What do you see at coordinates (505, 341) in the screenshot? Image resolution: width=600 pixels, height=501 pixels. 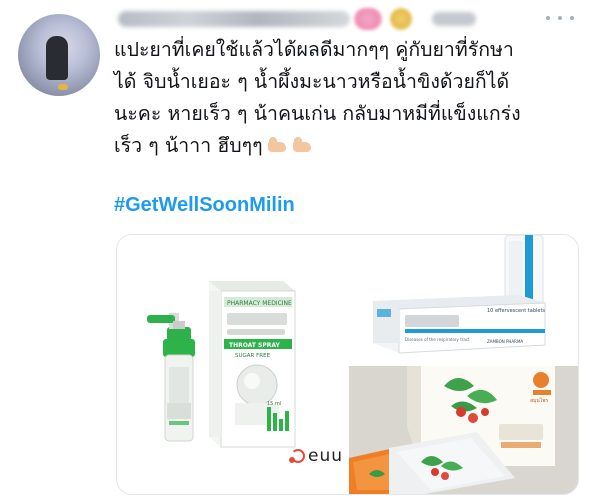 I see `tablet-maker: ZAMBON PHARMA` at bounding box center [505, 341].